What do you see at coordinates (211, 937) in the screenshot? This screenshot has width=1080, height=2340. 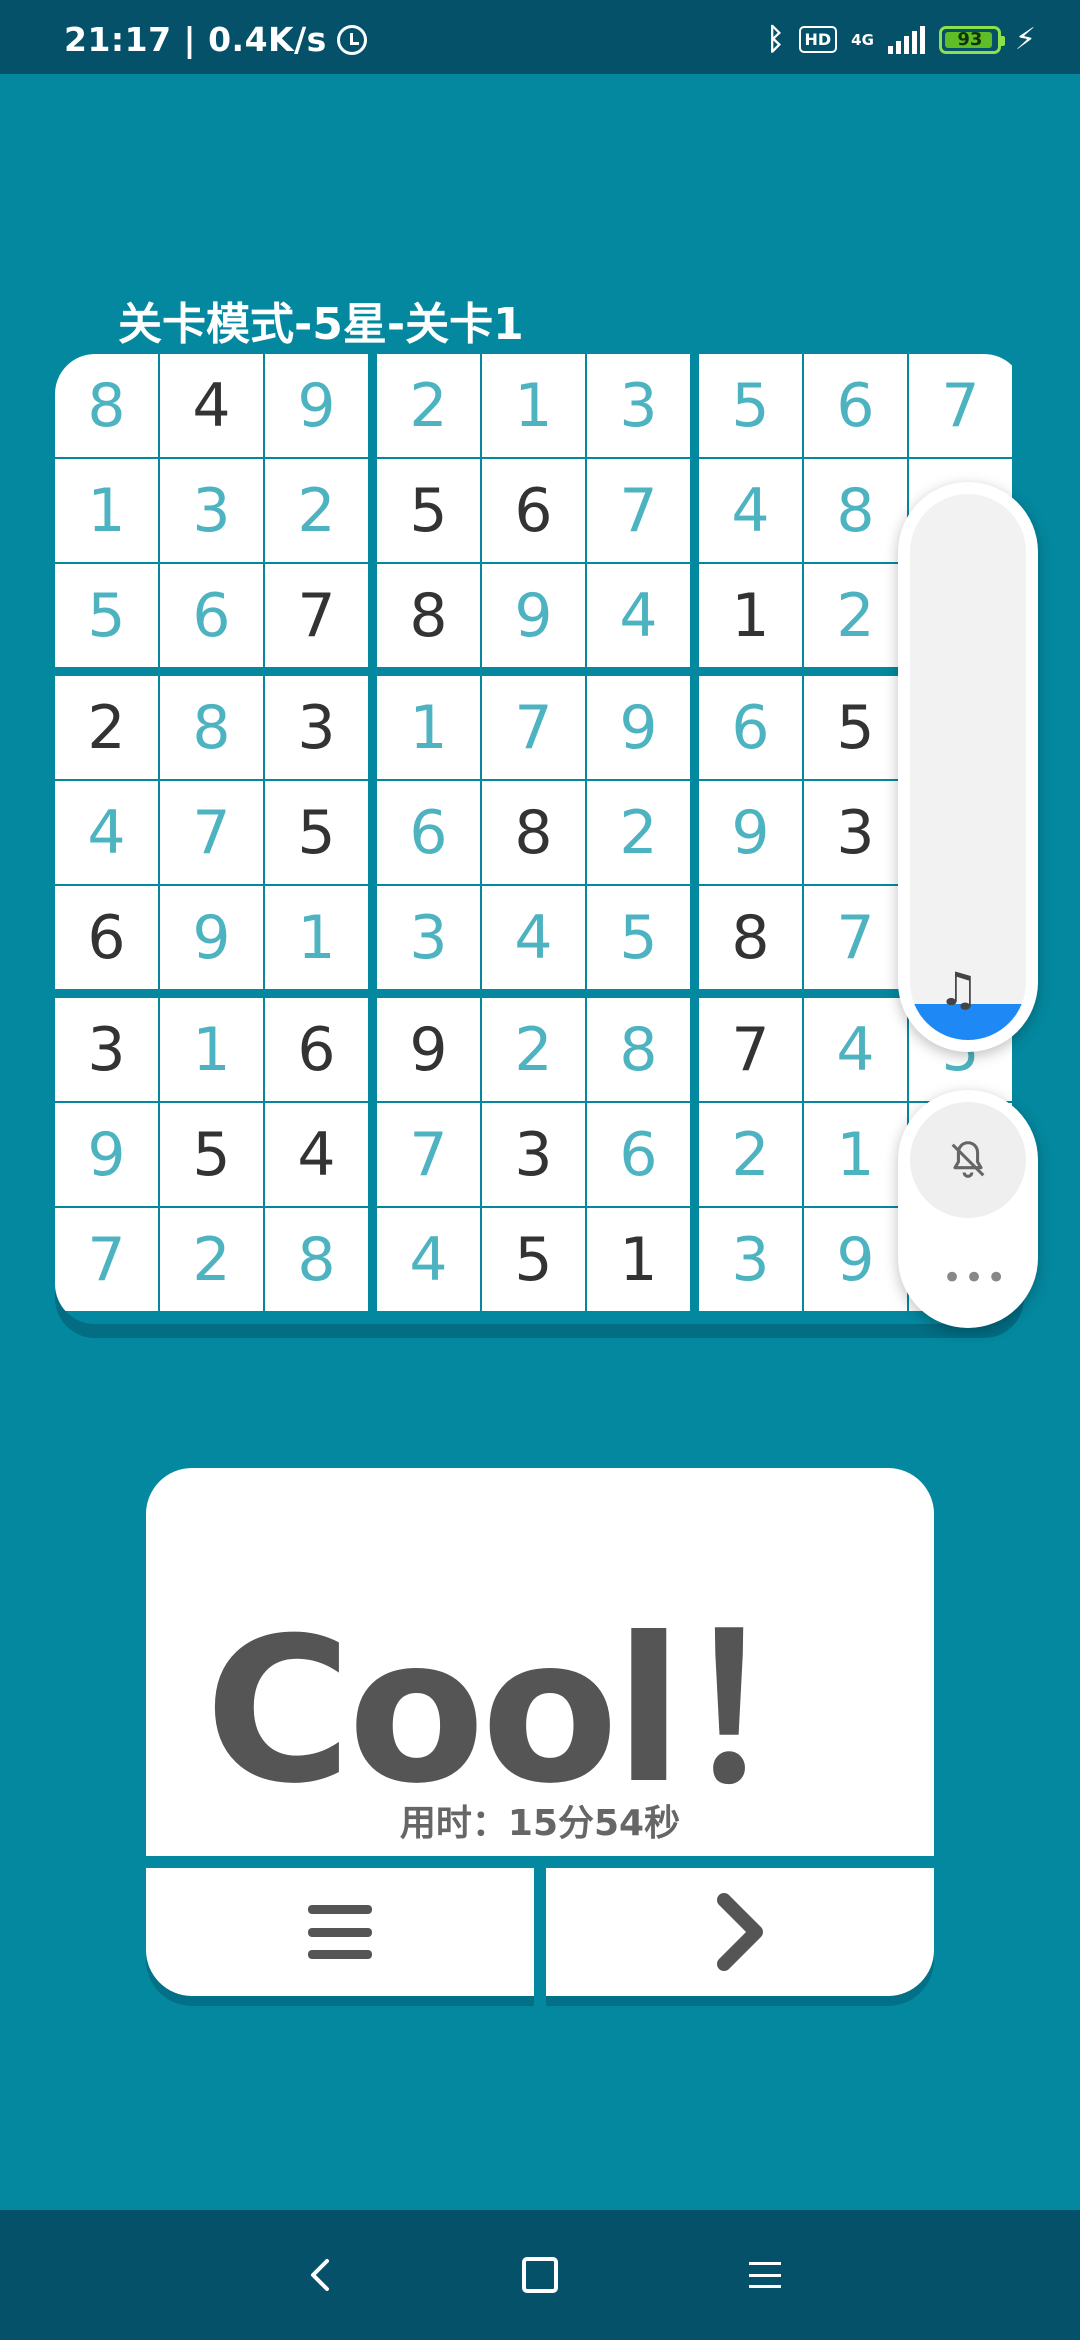 I see `sudoku-cell-r6c2: 9` at bounding box center [211, 937].